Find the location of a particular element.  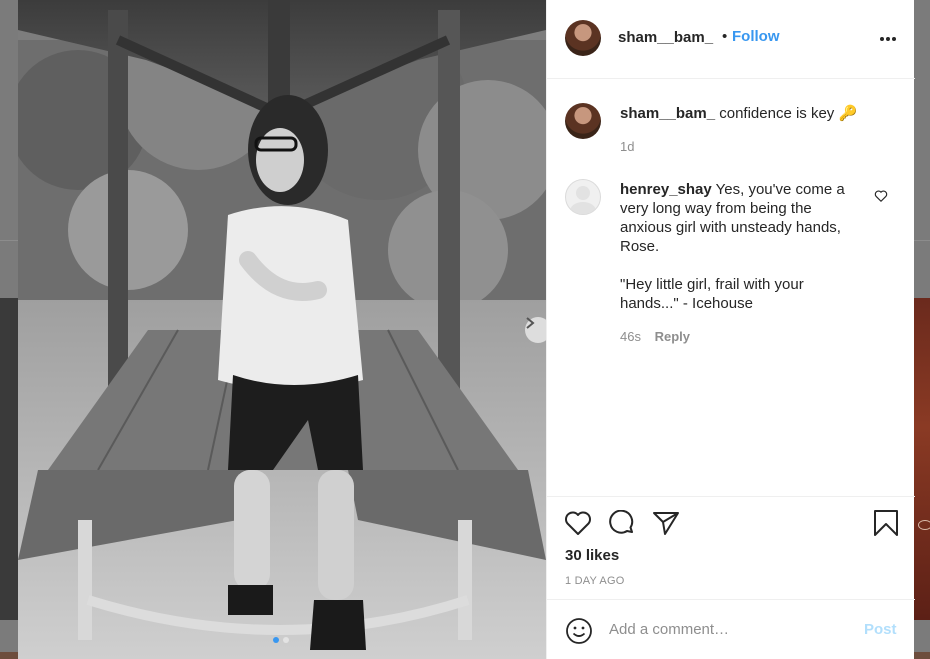

paper-plane-icon is located at coordinates (666, 523).